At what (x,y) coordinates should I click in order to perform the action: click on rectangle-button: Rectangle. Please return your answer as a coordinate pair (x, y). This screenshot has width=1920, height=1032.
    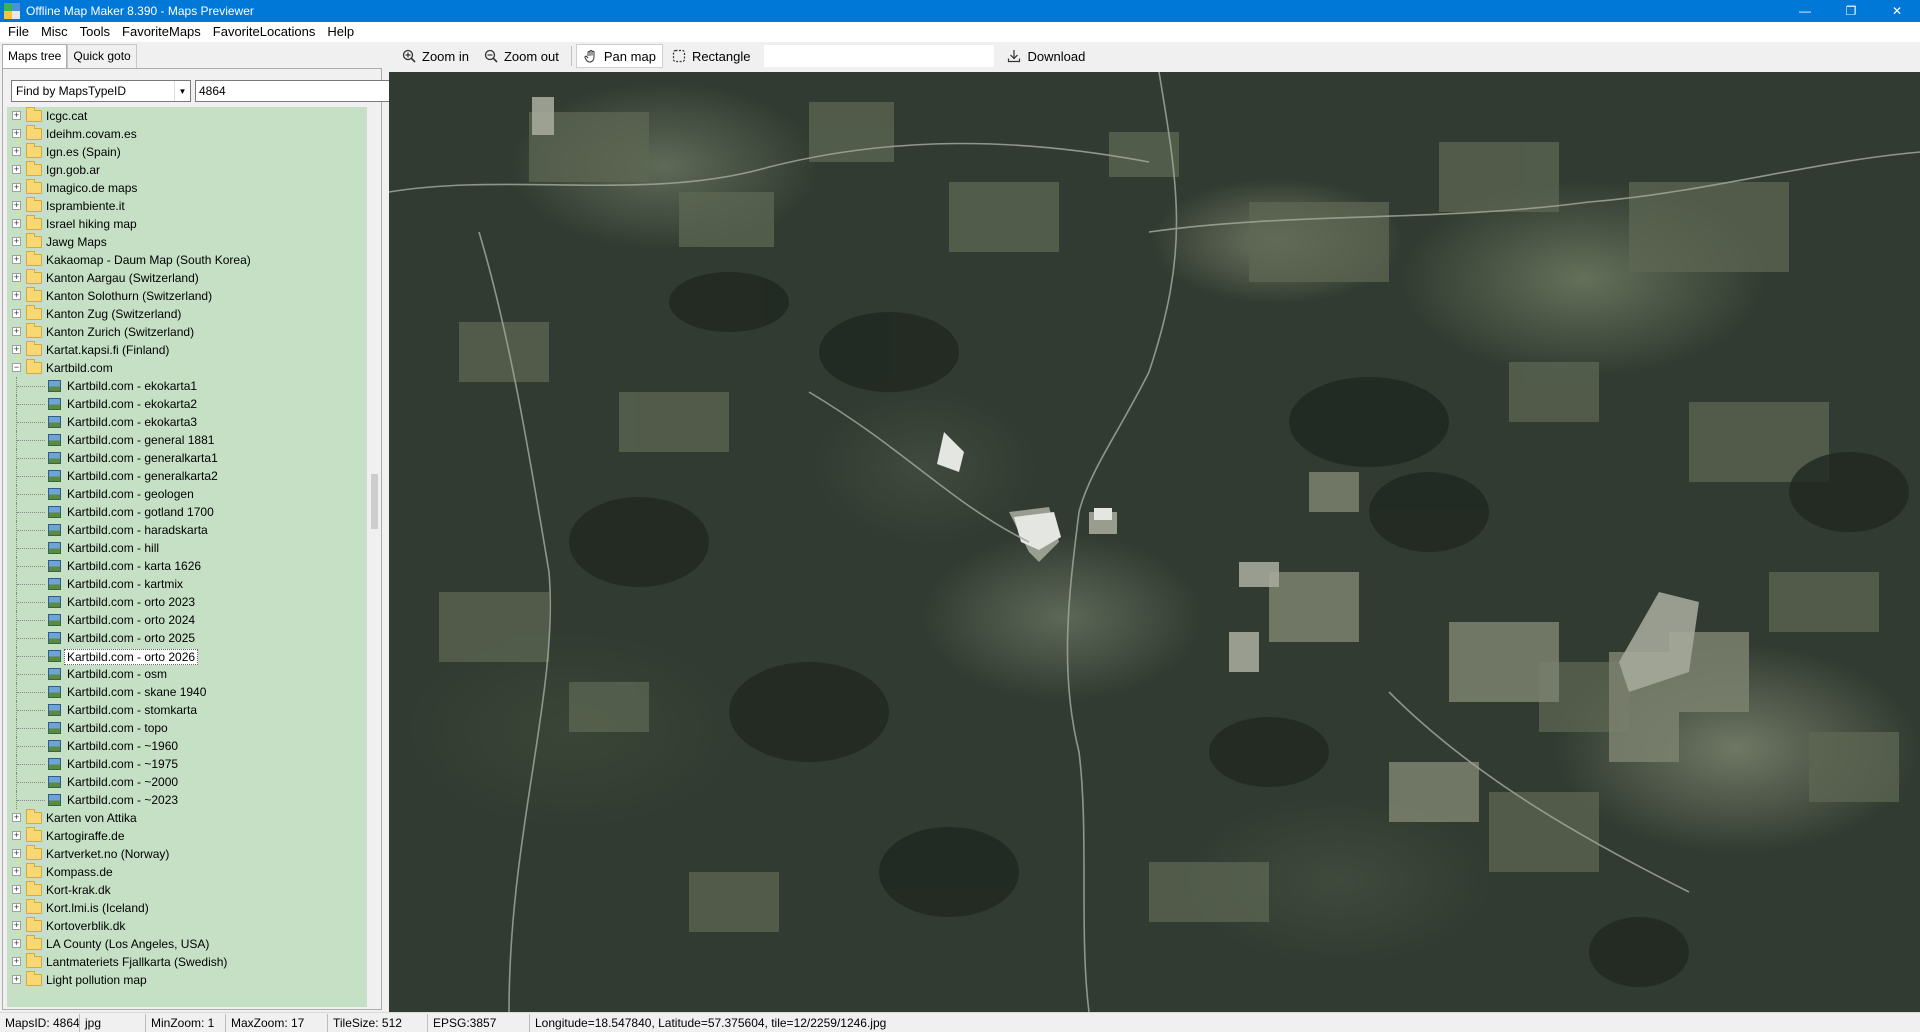
    Looking at the image, I should click on (711, 56).